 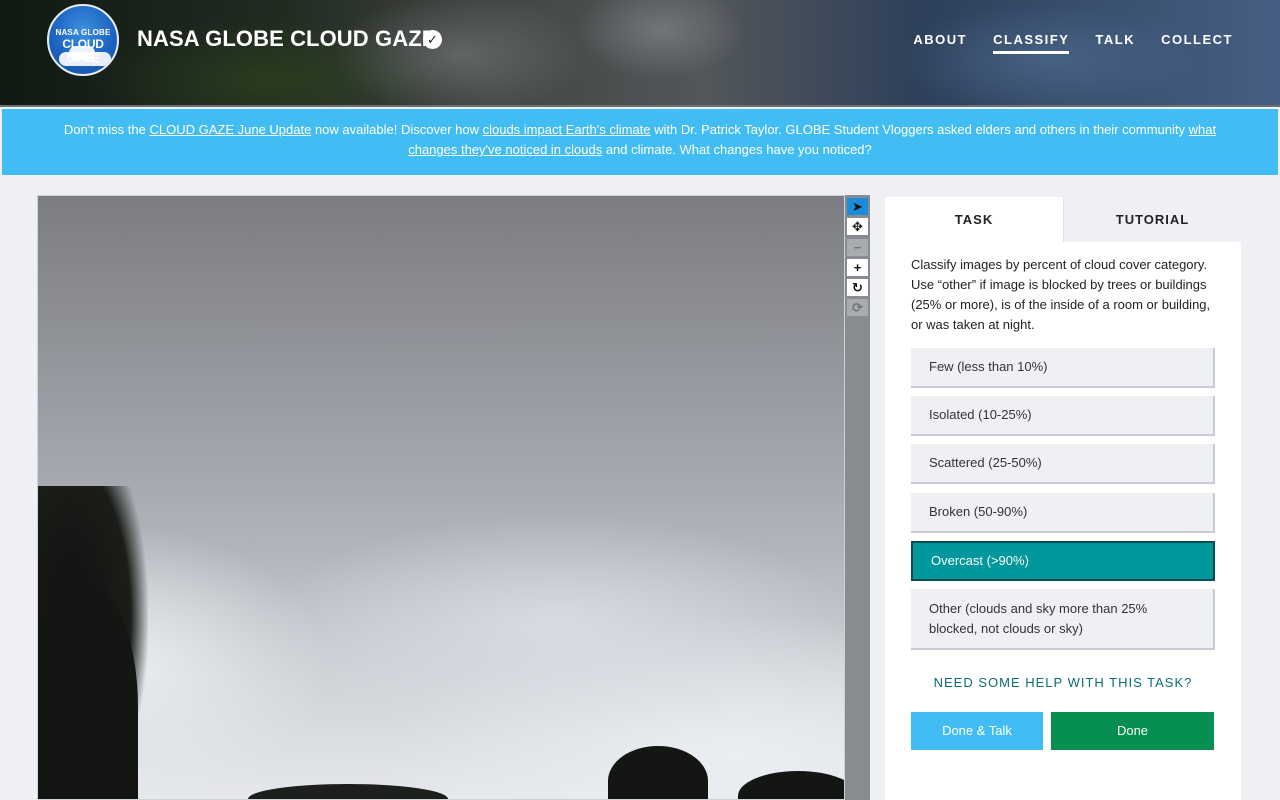 I want to click on banner-link-climate: clouds impact Earth's climate, so click(x=567, y=129).